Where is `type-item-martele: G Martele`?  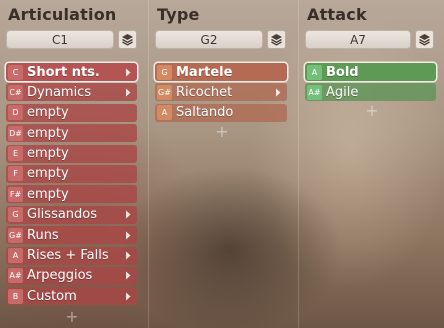 type-item-martele: G Martele is located at coordinates (221, 72).